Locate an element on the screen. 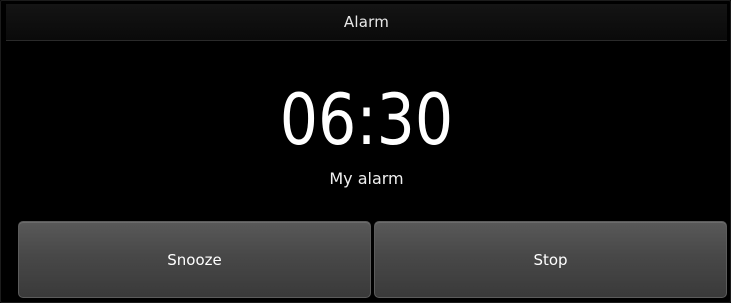  title-bar: Alarm is located at coordinates (366, 22).